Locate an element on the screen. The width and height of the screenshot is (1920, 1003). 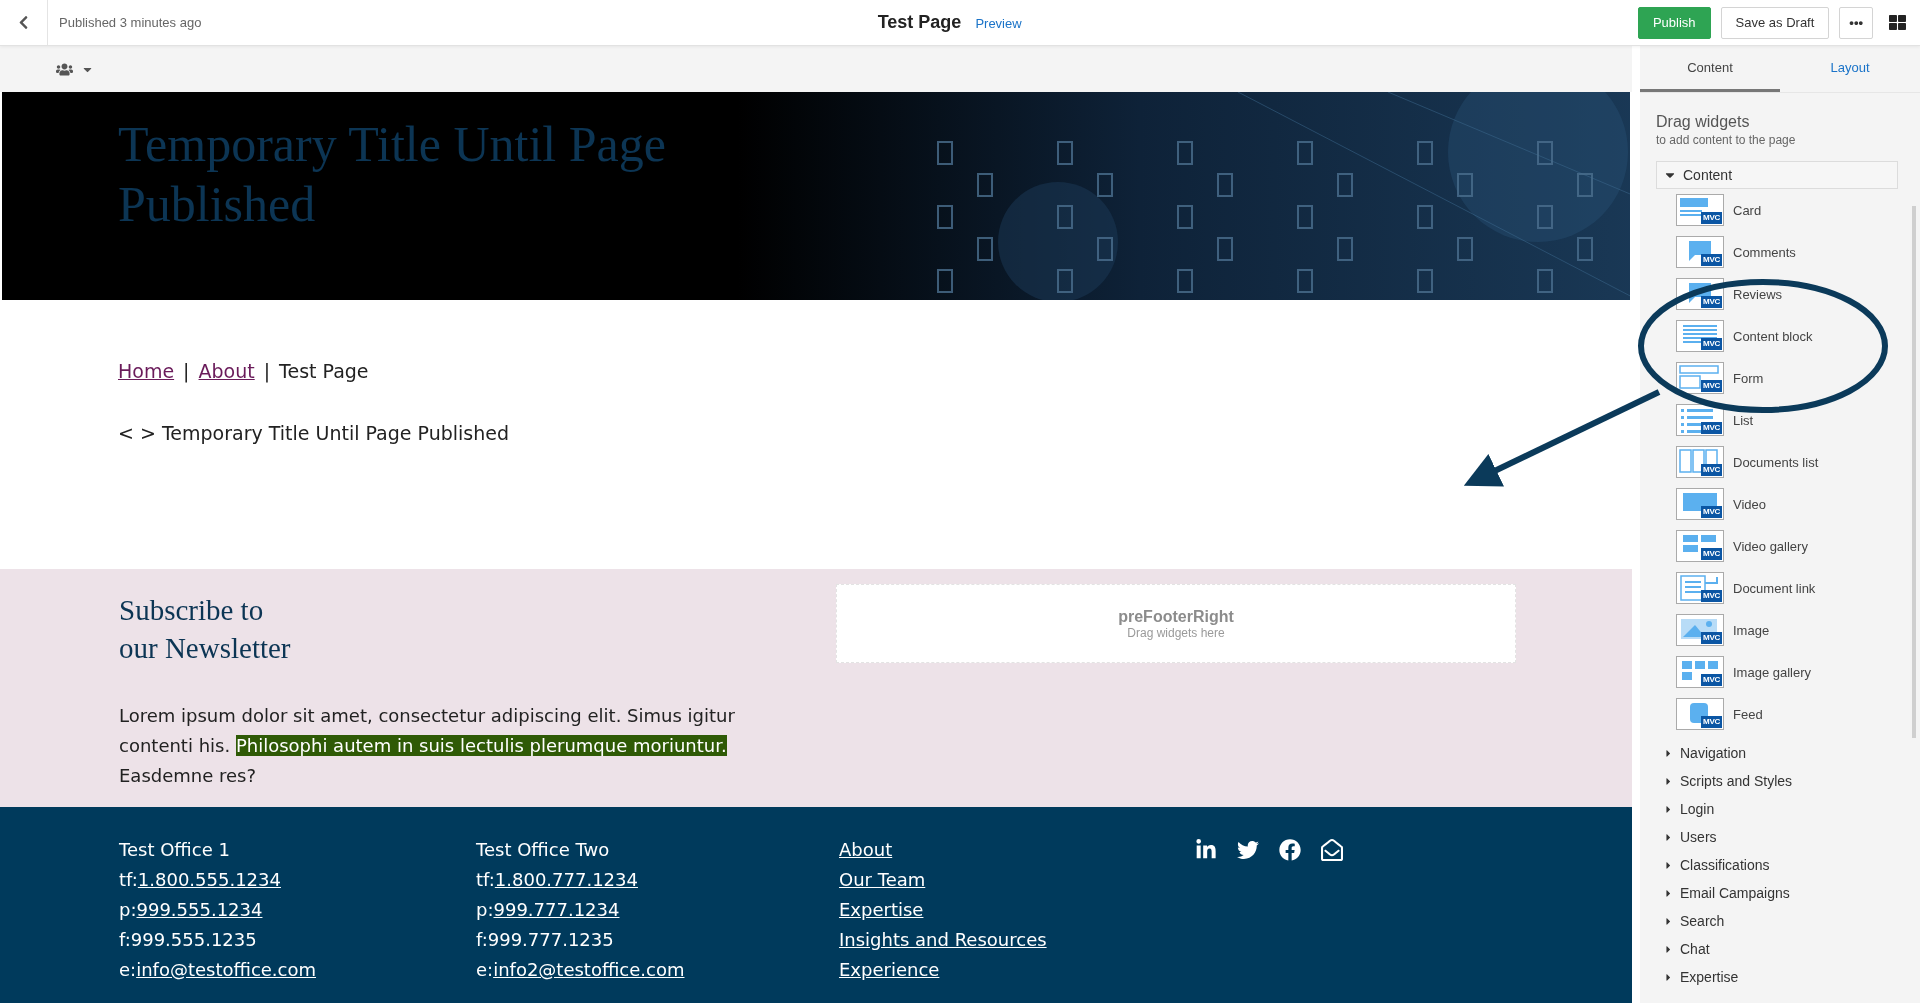
category-toggle: Scripts and Styles is located at coordinates (1777, 781).